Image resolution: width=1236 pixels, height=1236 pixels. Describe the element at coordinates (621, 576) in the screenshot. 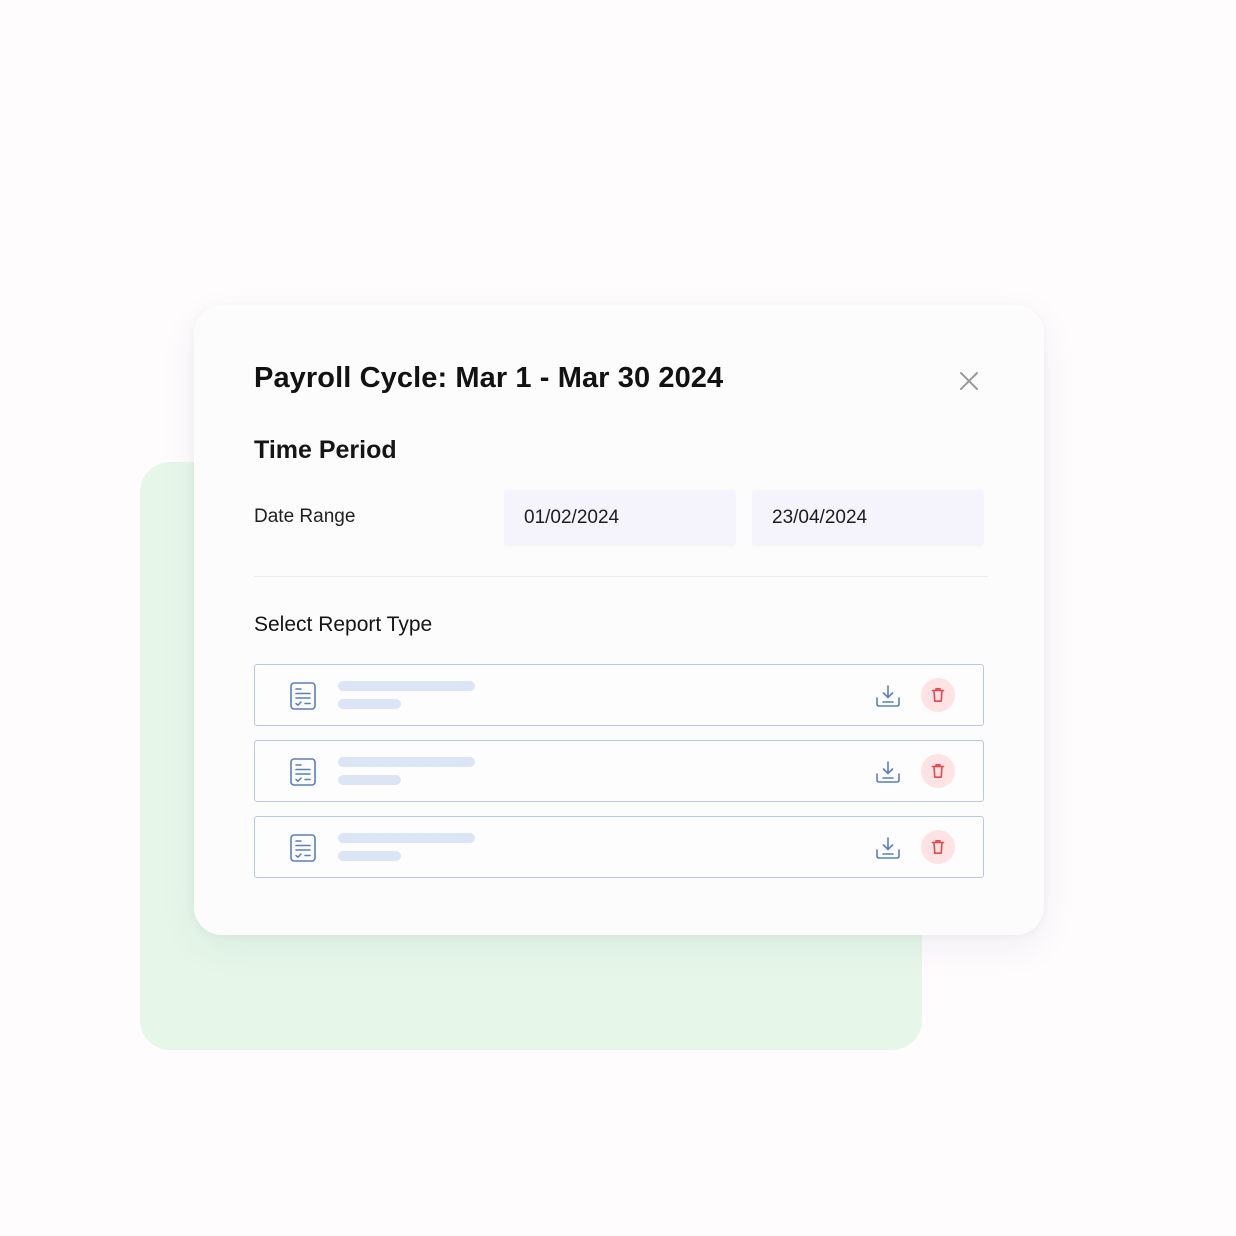

I see `section-divider` at that location.